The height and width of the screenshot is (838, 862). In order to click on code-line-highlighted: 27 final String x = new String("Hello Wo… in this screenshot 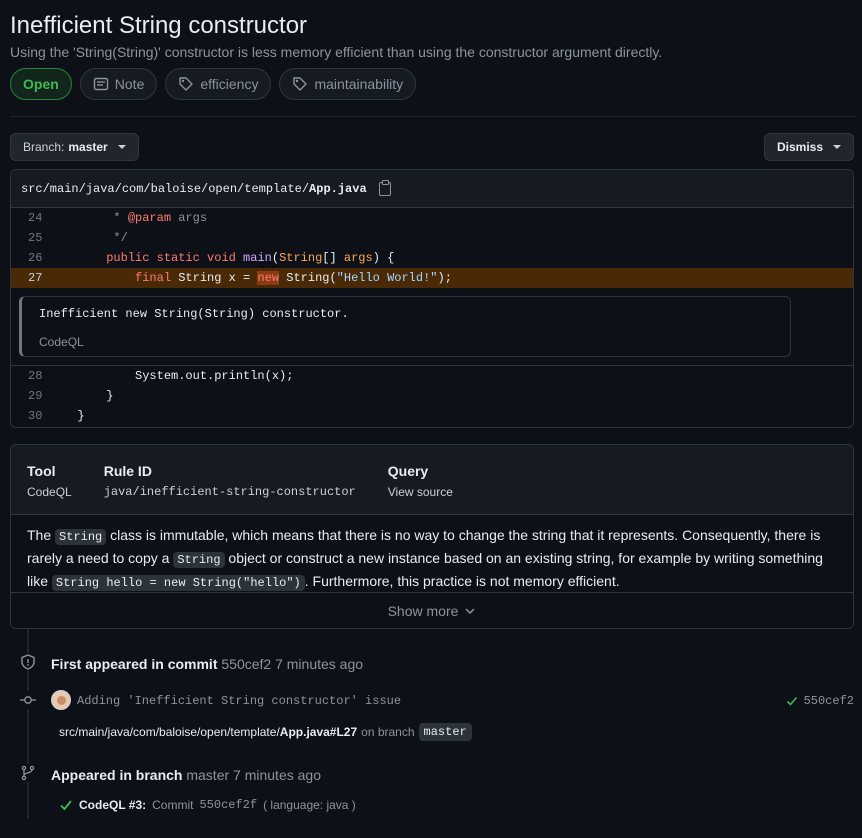, I will do `click(432, 278)`.